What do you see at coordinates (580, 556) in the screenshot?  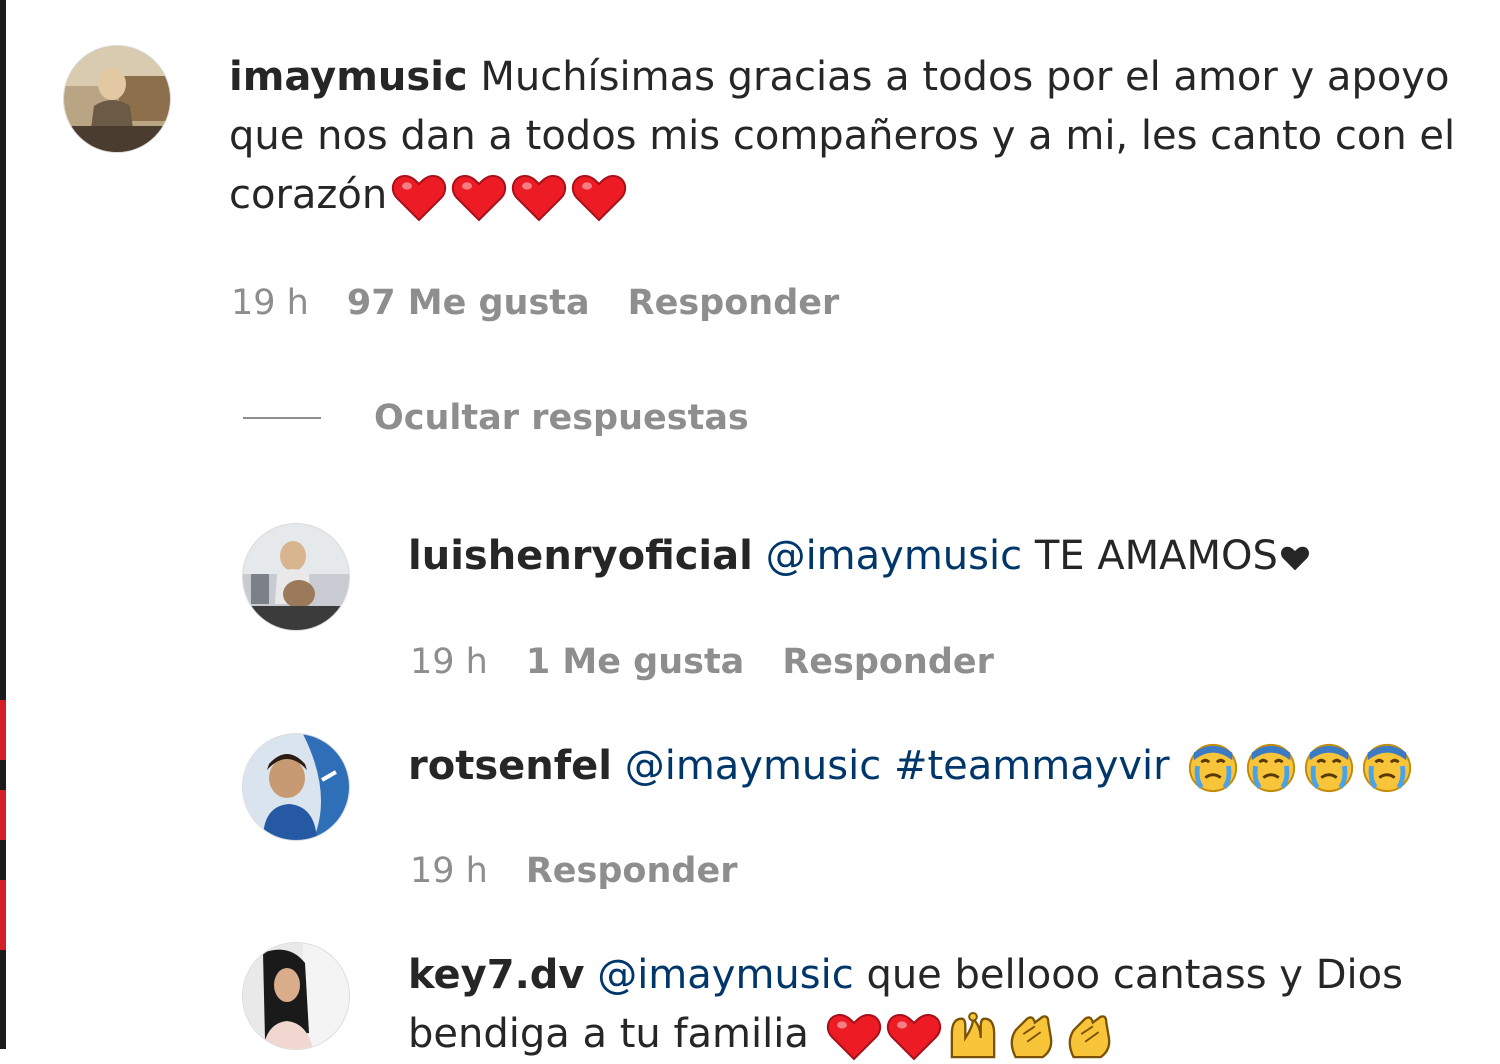 I see `reply-username: luishenryoficial` at bounding box center [580, 556].